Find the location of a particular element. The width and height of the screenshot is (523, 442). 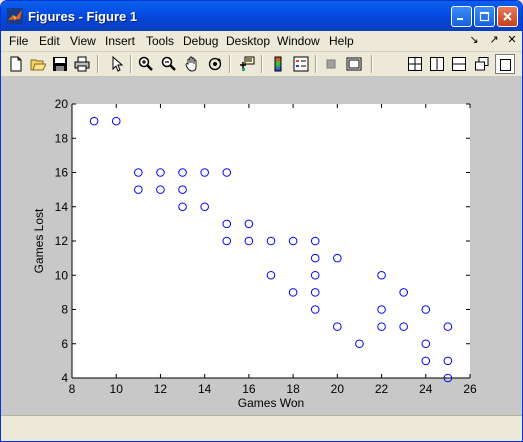

close-button is located at coordinates (507, 16).